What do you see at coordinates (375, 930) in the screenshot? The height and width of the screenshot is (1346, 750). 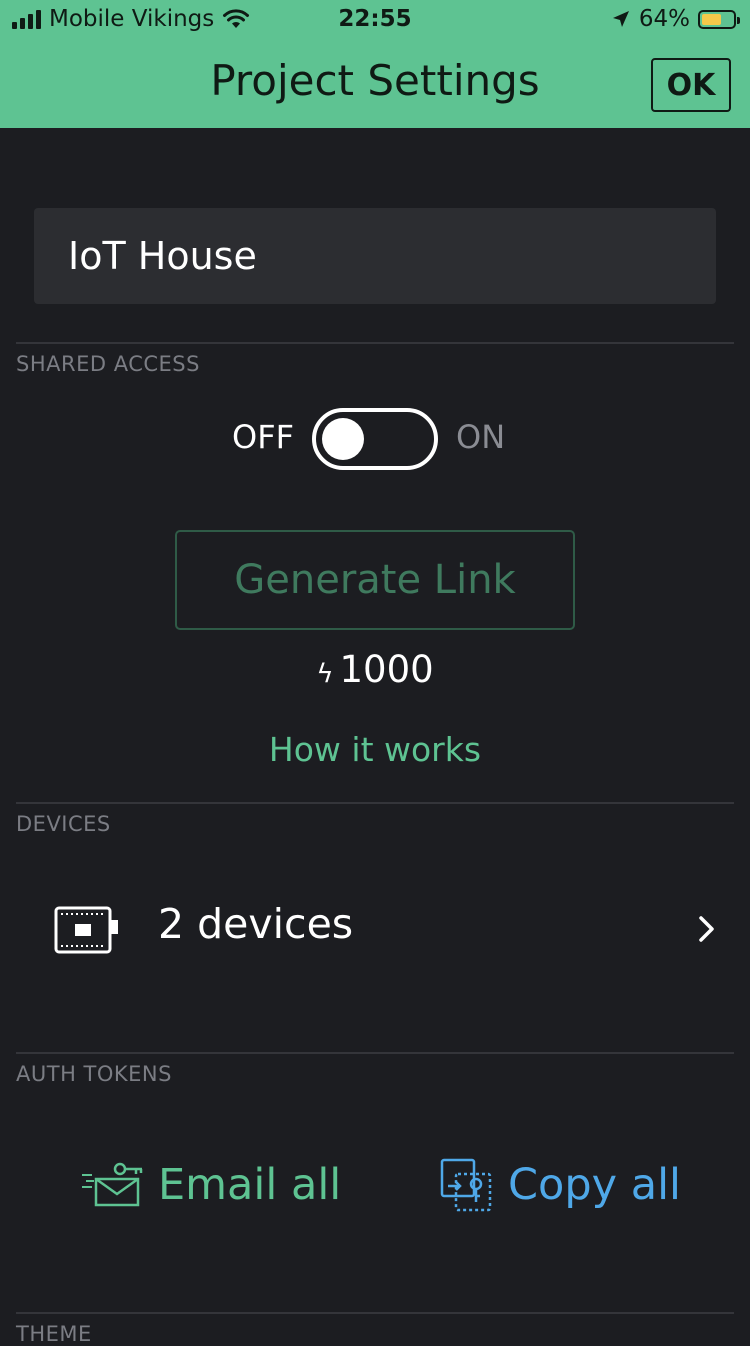 I see `devices-row: 2 devices` at bounding box center [375, 930].